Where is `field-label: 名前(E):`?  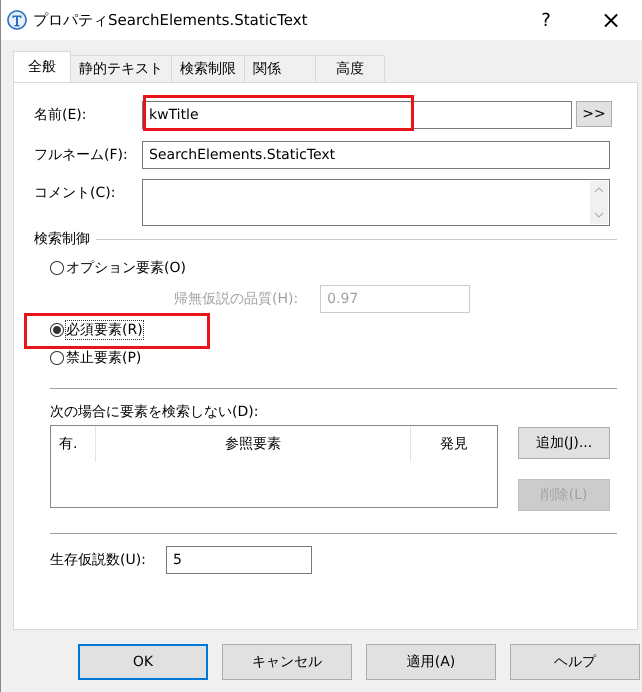
field-label: 名前(E): is located at coordinates (61, 115).